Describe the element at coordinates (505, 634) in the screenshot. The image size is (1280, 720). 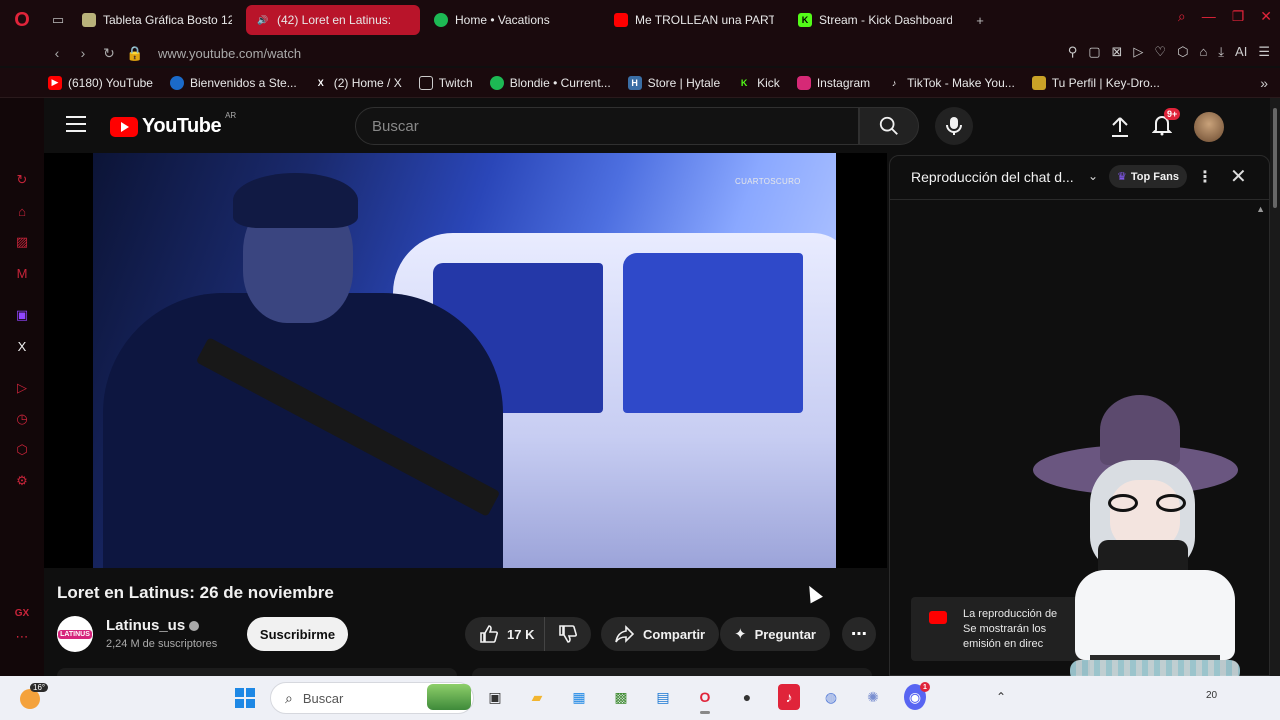
I see `like-button: 17 K` at that location.